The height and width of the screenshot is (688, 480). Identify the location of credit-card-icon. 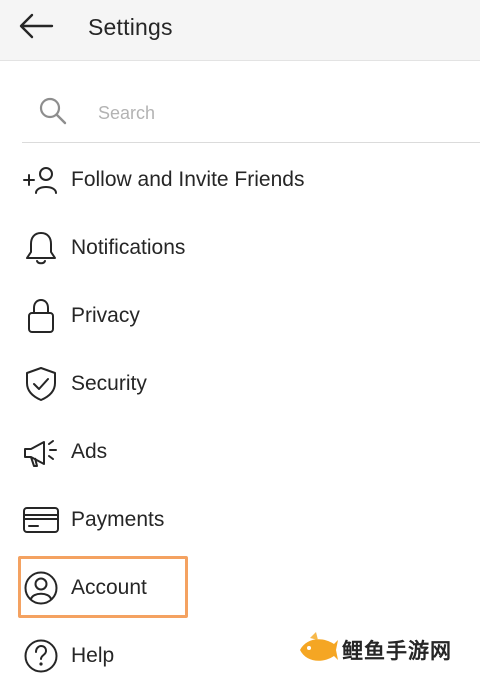
(41, 520).